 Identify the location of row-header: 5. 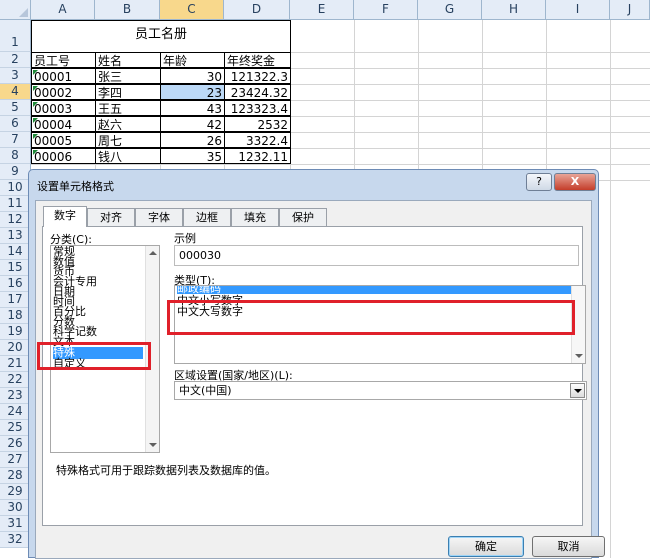
(15, 108).